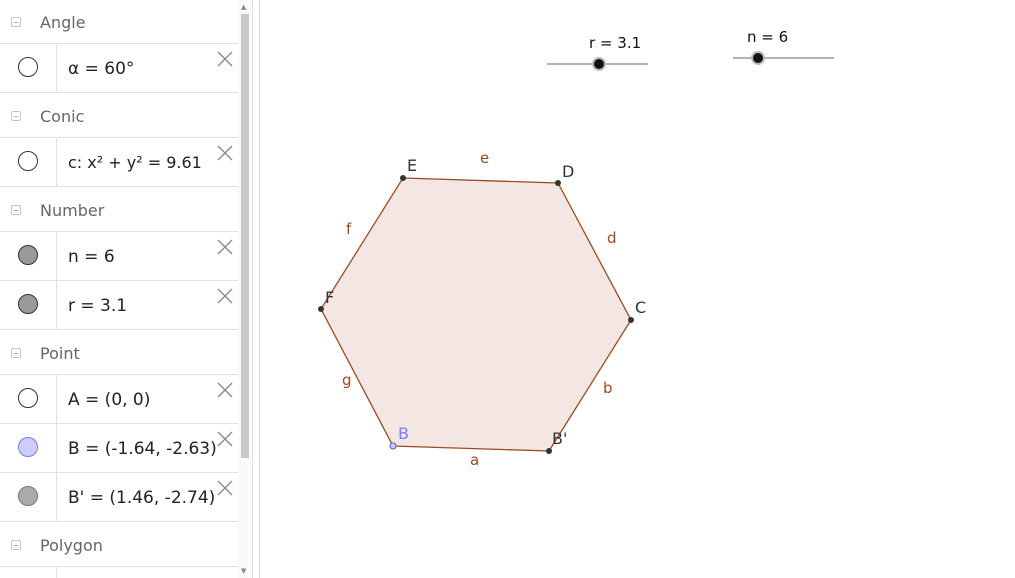 This screenshot has width=1015, height=578. Describe the element at coordinates (91, 257) in the screenshot. I see `algebra-item-text: n = 6` at that location.